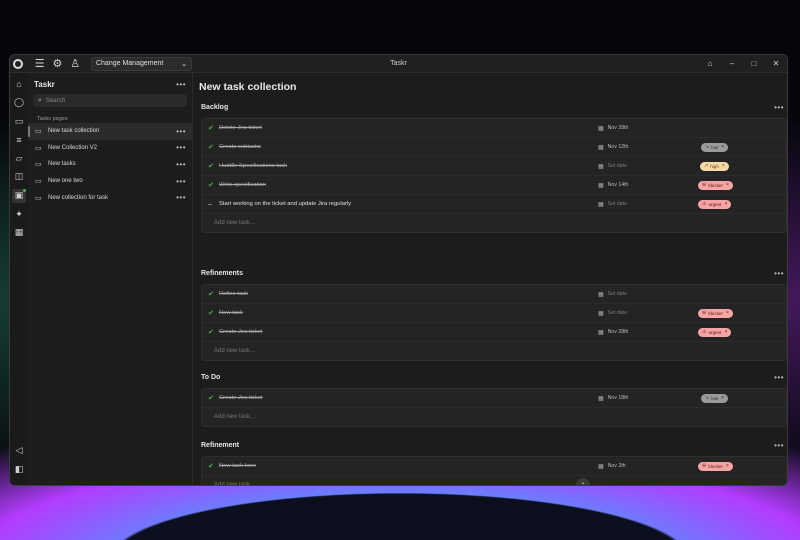 The height and width of the screenshot is (540, 800). I want to click on tag-label: blocker, so click(716, 185).